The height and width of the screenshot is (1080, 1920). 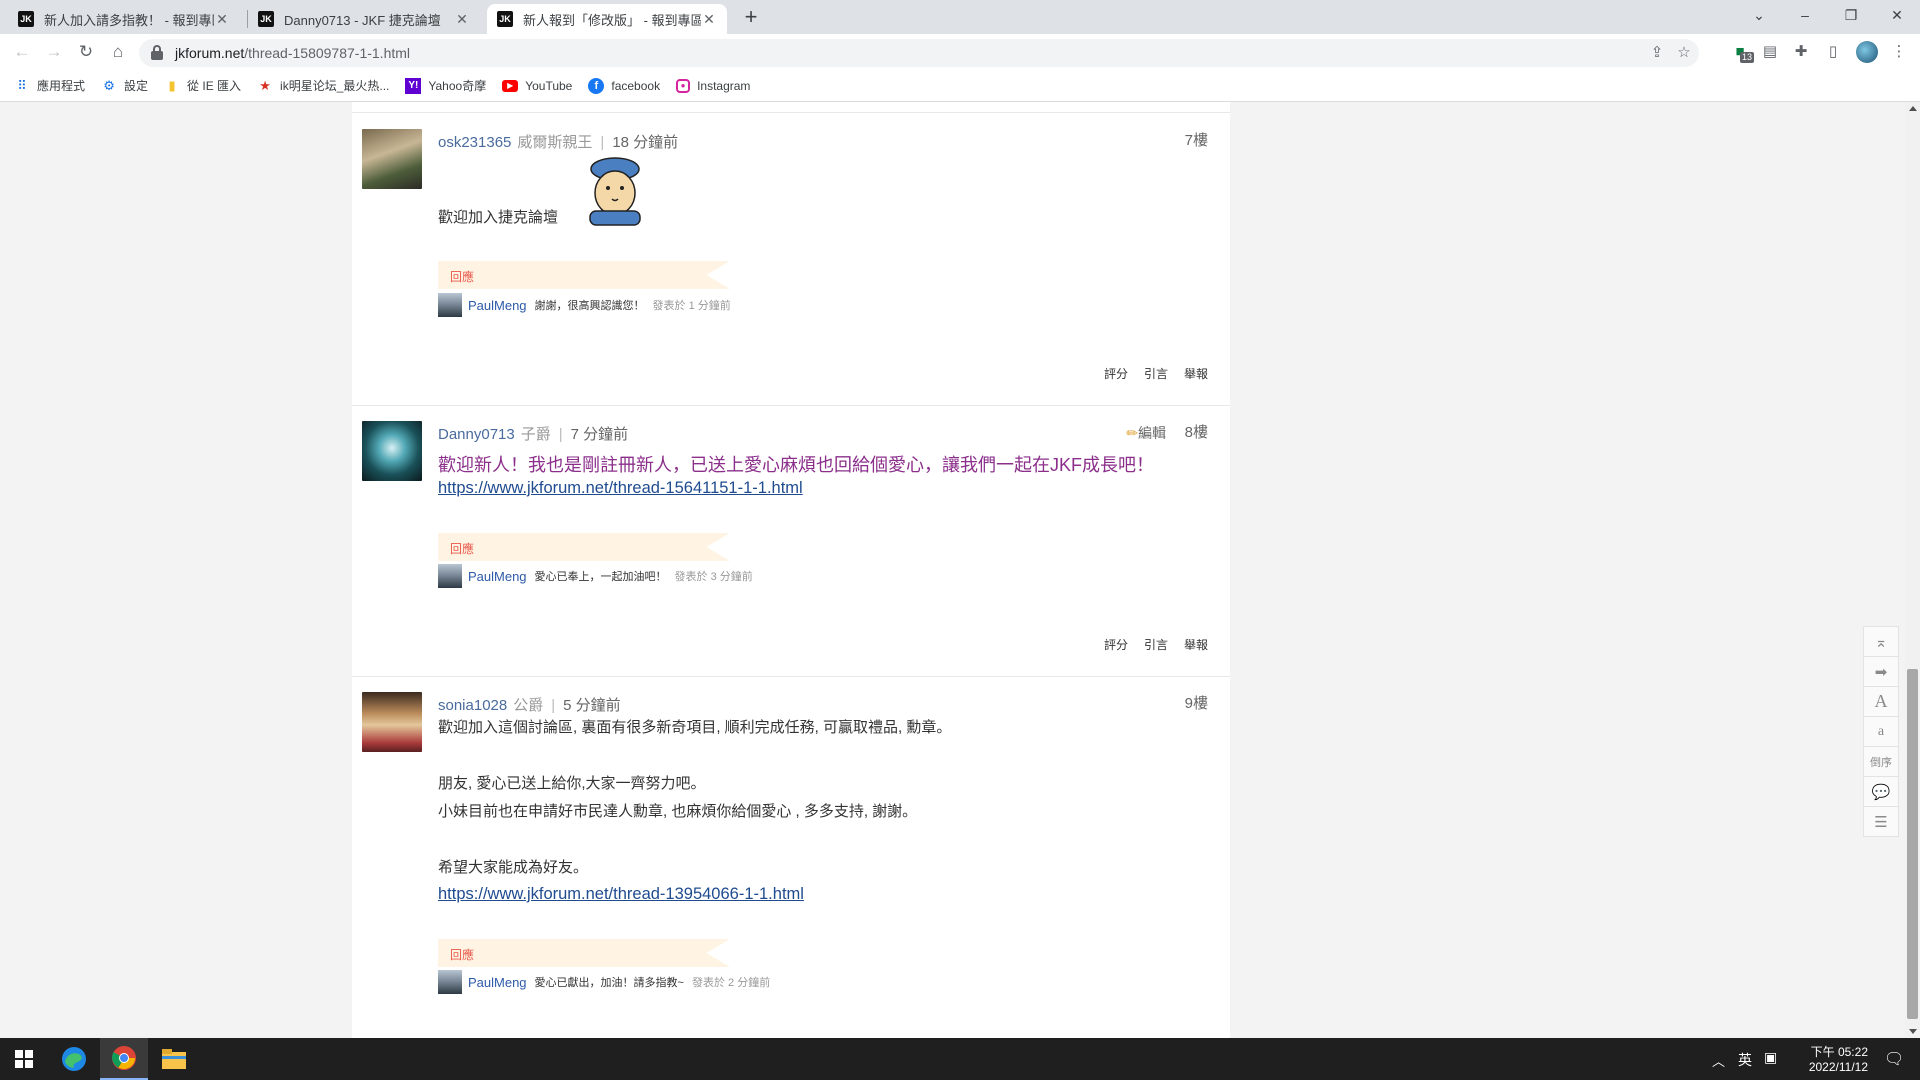 What do you see at coordinates (364, 19) in the screenshot?
I see `browser-tab-2: JK Danny0713 - JKF 捷克論壇 ✕` at bounding box center [364, 19].